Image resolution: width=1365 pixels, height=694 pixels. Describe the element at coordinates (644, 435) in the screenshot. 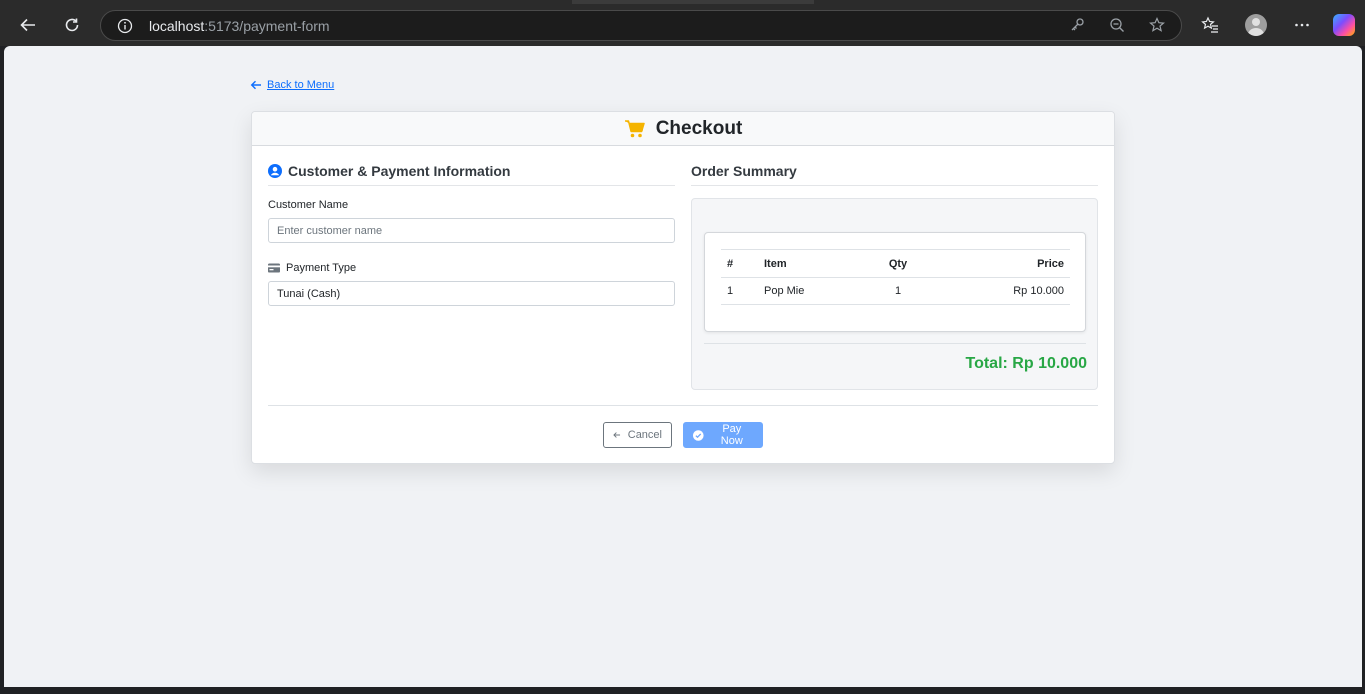

I see `cancel-button-label: Cancel` at that location.